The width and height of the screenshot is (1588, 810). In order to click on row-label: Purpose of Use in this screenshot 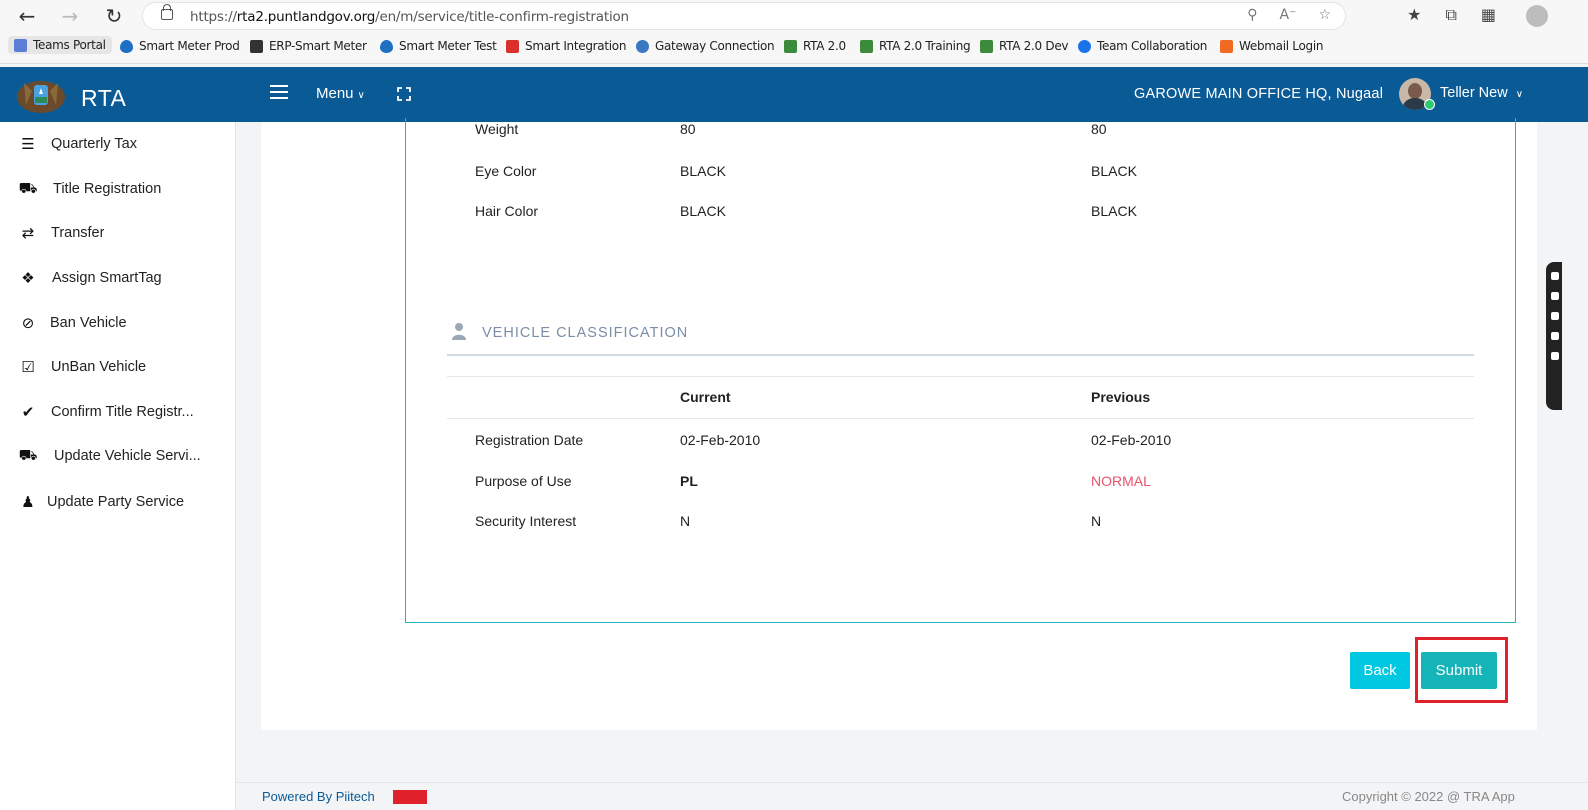, I will do `click(523, 481)`.